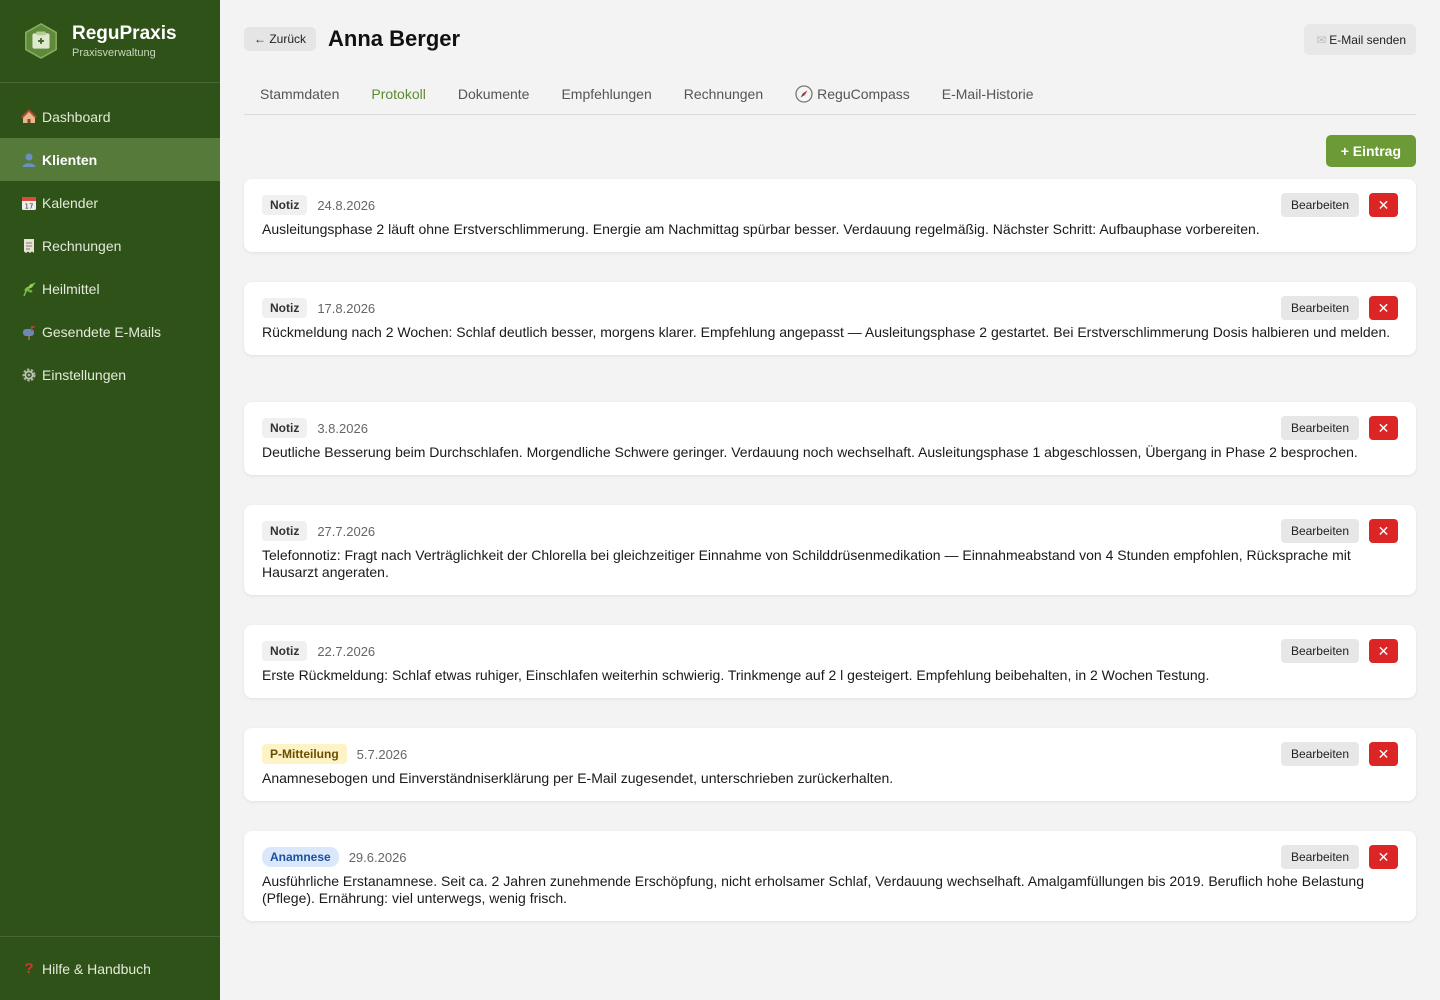 This screenshot has height=1000, width=1440. Describe the element at coordinates (382, 754) in the screenshot. I see `entry-date: 5.7.2026` at that location.